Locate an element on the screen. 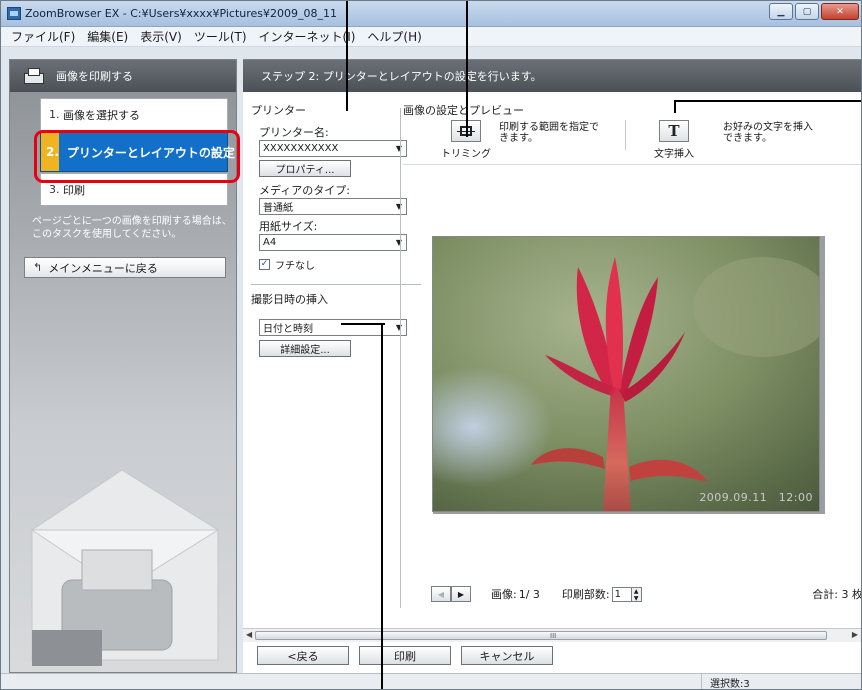  close-button: ✕ is located at coordinates (840, 11).